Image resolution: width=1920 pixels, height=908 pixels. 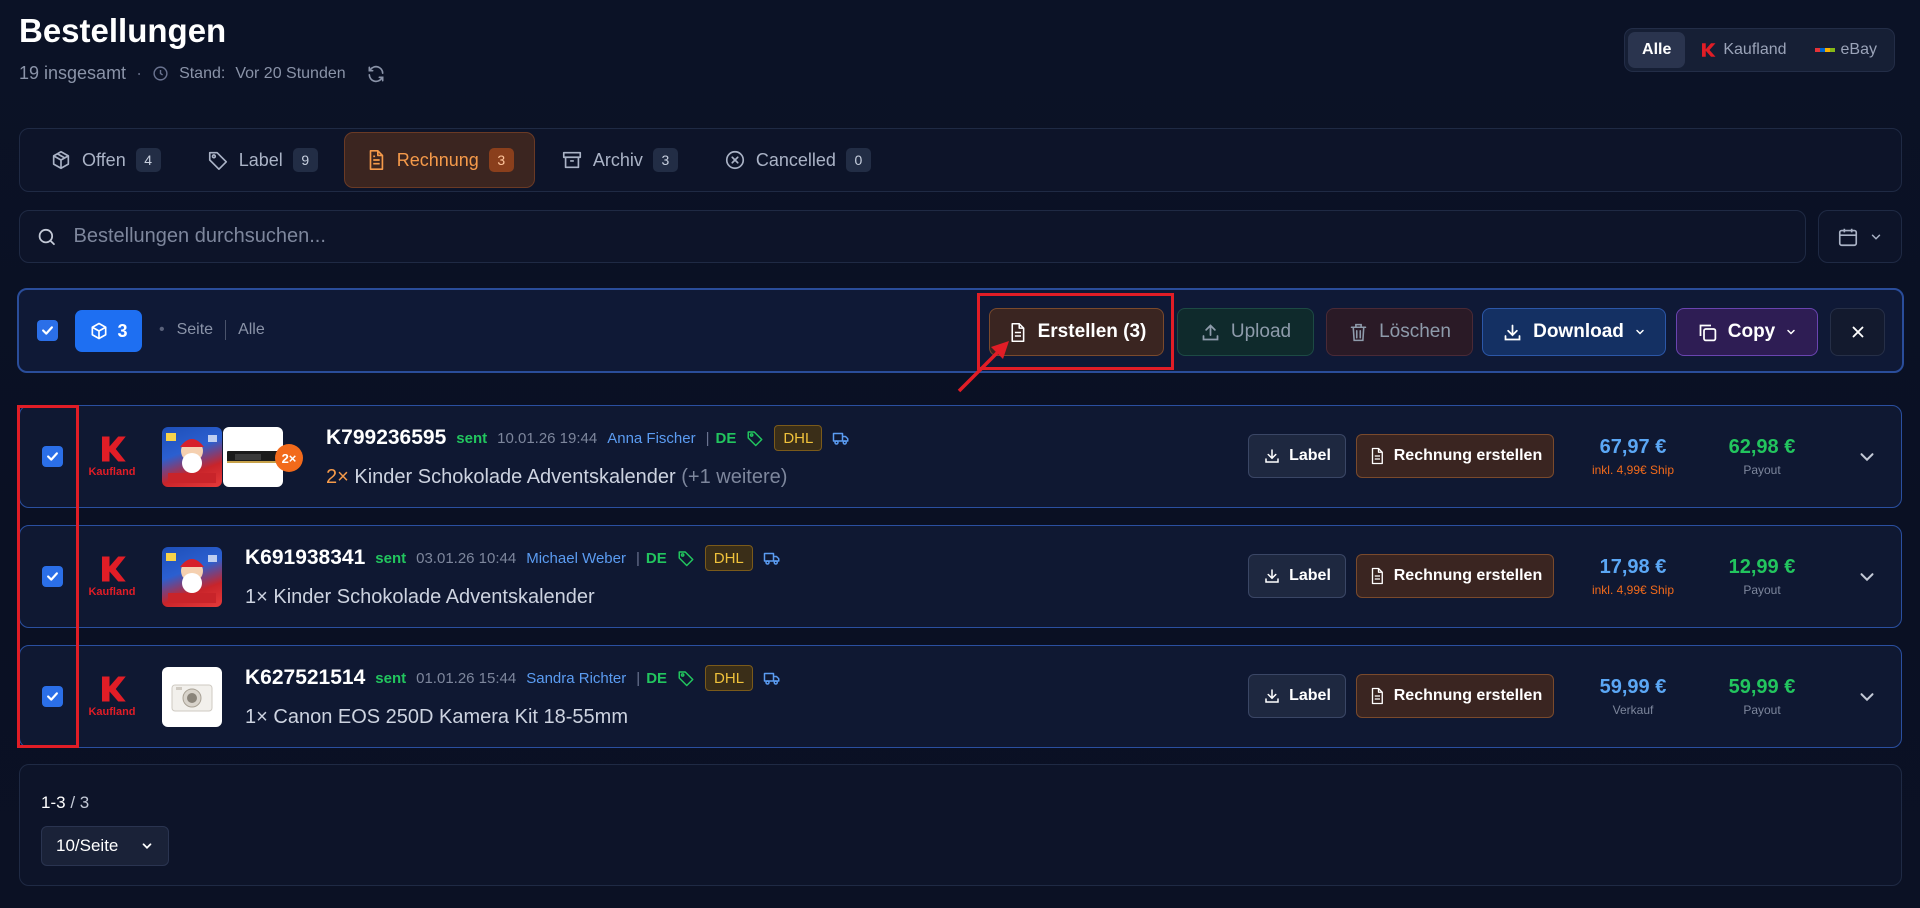 I want to click on close-icon, so click(x=1857, y=332).